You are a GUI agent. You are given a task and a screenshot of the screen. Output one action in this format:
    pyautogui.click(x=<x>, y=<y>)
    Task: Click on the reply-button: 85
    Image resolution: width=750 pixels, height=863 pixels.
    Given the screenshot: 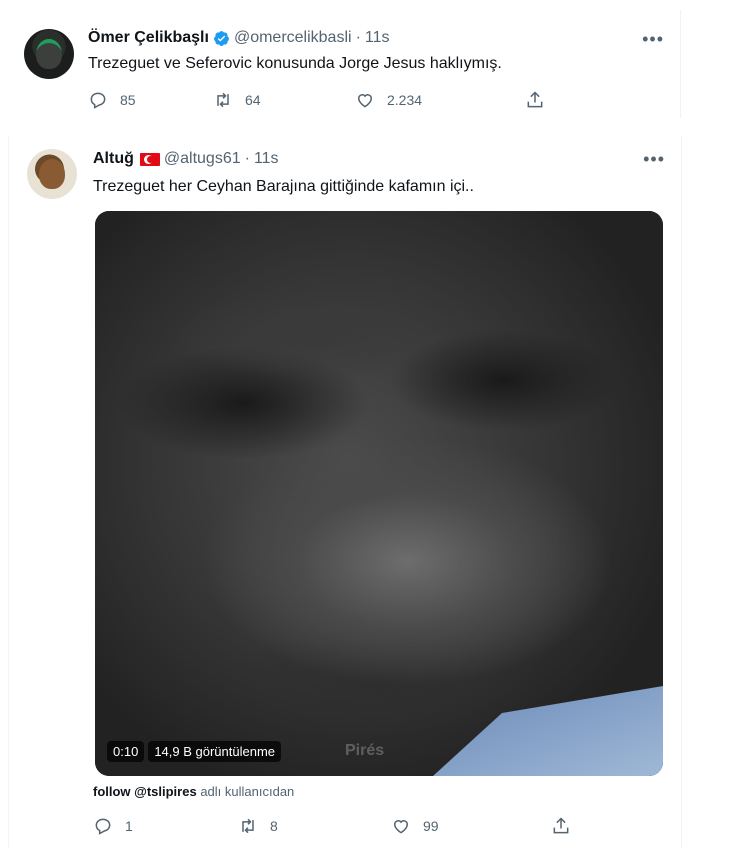 What is the action you would take?
    pyautogui.click(x=150, y=100)
    